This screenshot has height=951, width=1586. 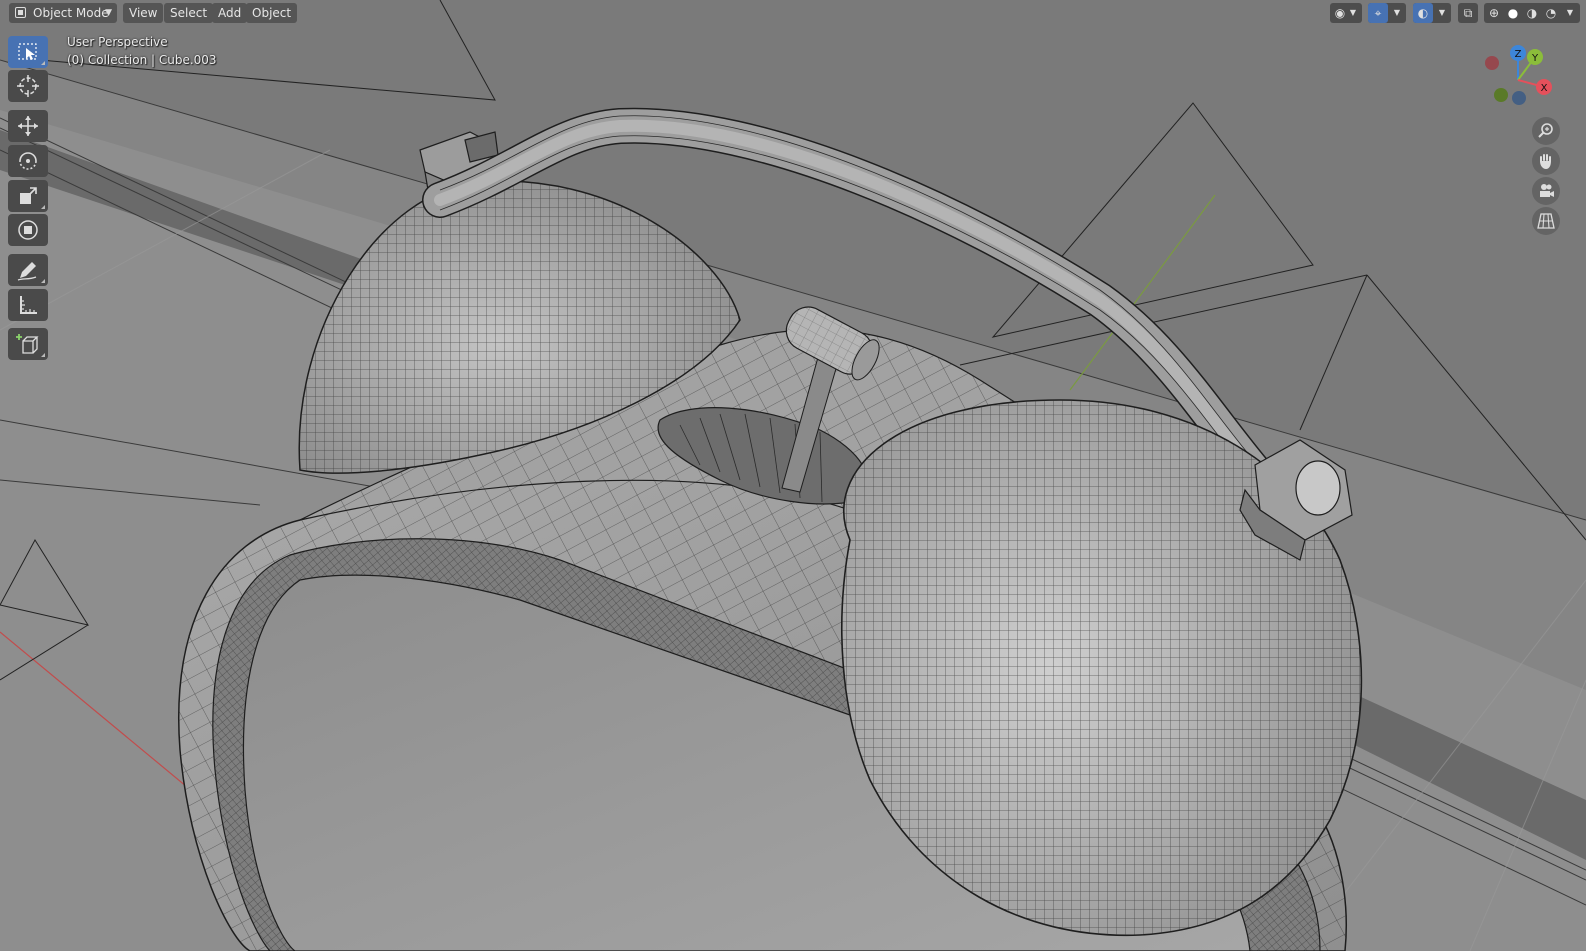 I want to click on measure-tool, so click(x=28, y=305).